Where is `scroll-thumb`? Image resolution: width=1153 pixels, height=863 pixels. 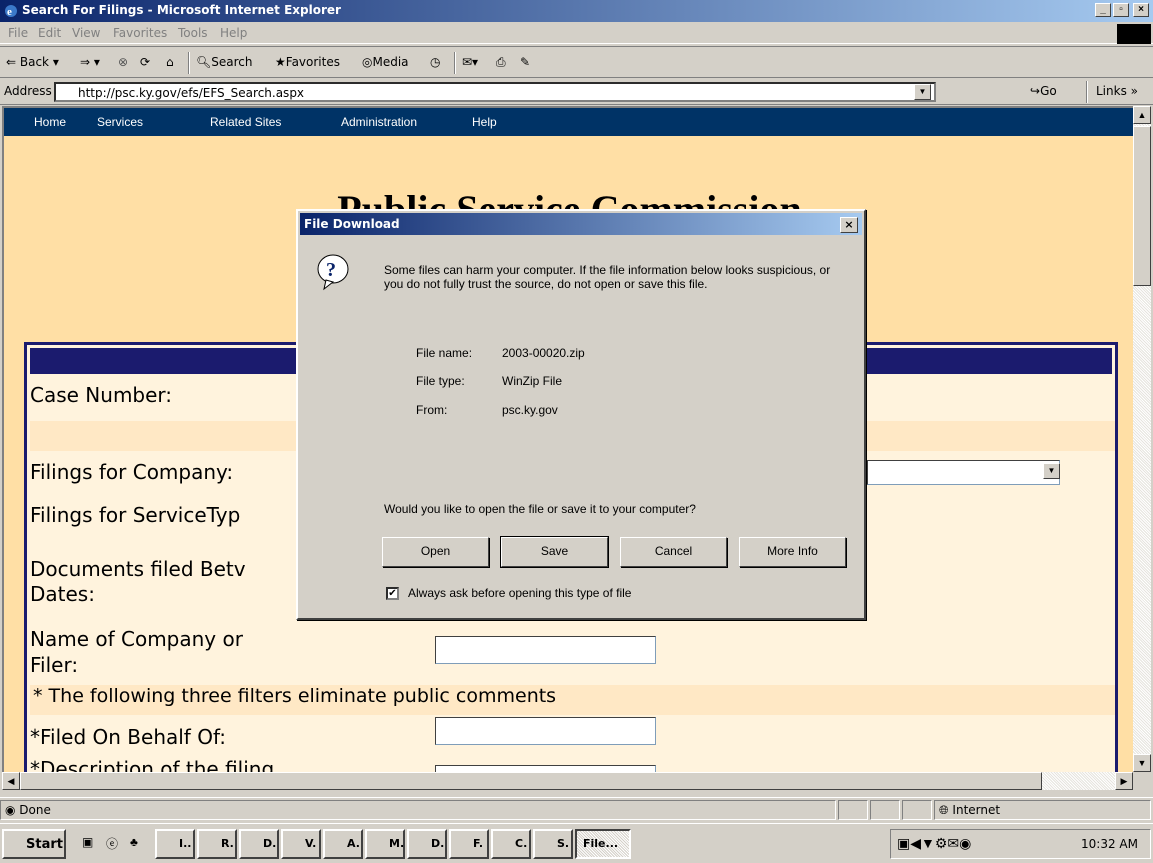 scroll-thumb is located at coordinates (1142, 206).